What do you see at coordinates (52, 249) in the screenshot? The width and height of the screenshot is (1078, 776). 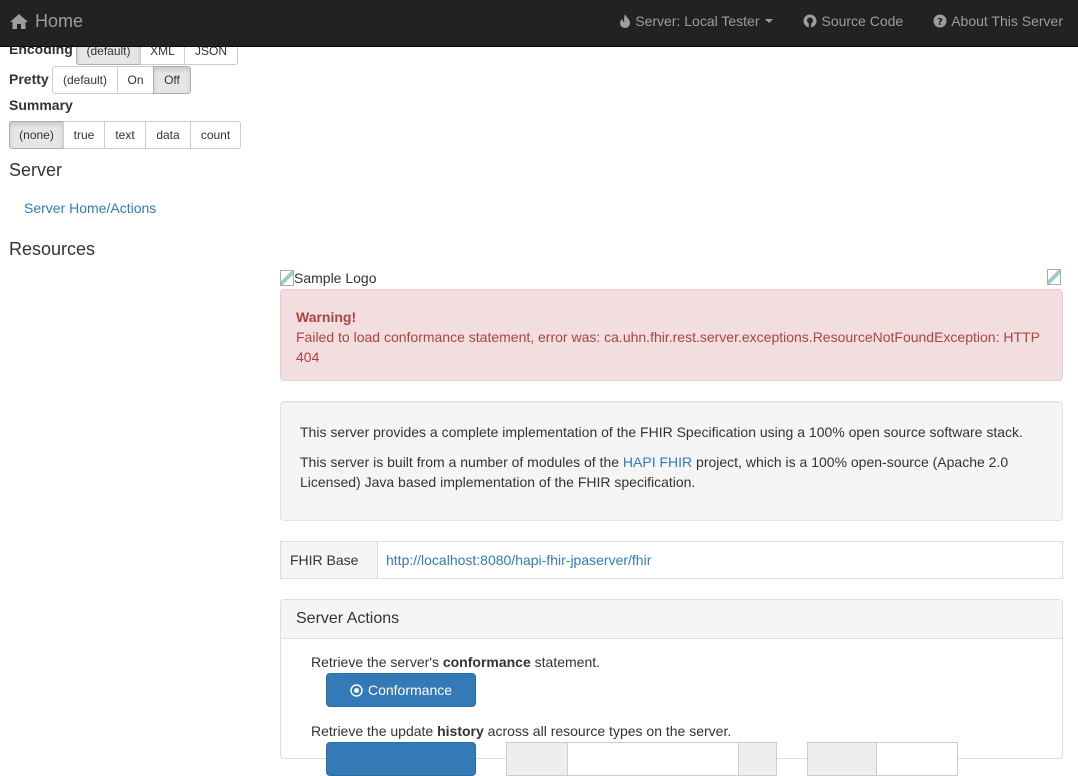 I see `resources-heading: Resources` at bounding box center [52, 249].